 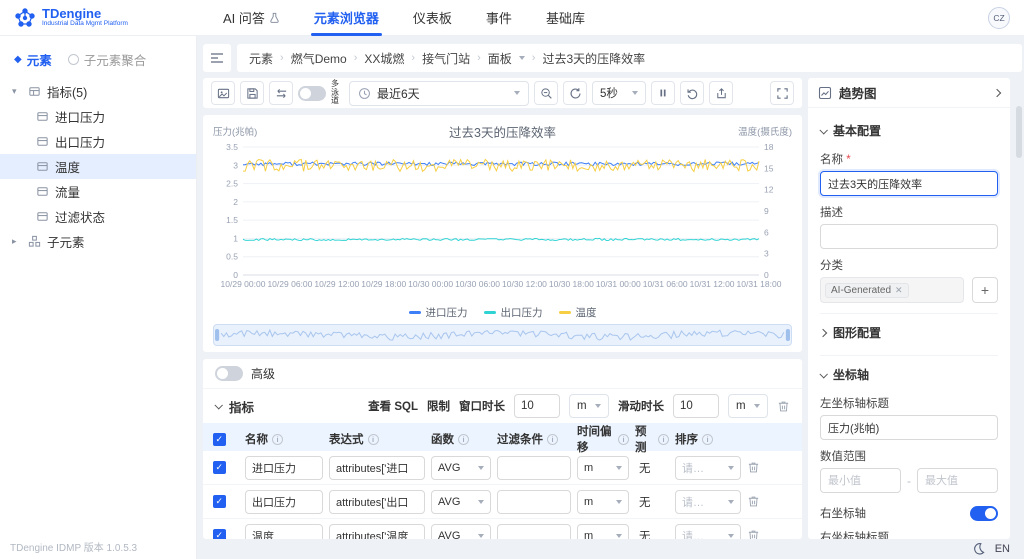 What do you see at coordinates (782, 93) in the screenshot?
I see `fullscreen-button` at bounding box center [782, 93].